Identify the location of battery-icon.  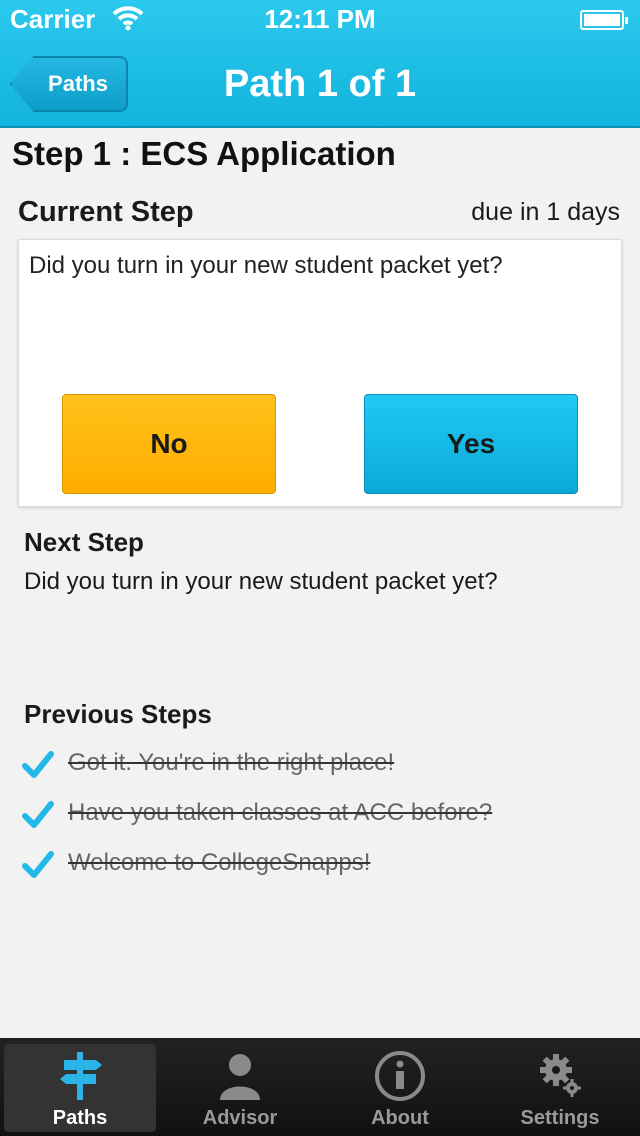
(604, 20).